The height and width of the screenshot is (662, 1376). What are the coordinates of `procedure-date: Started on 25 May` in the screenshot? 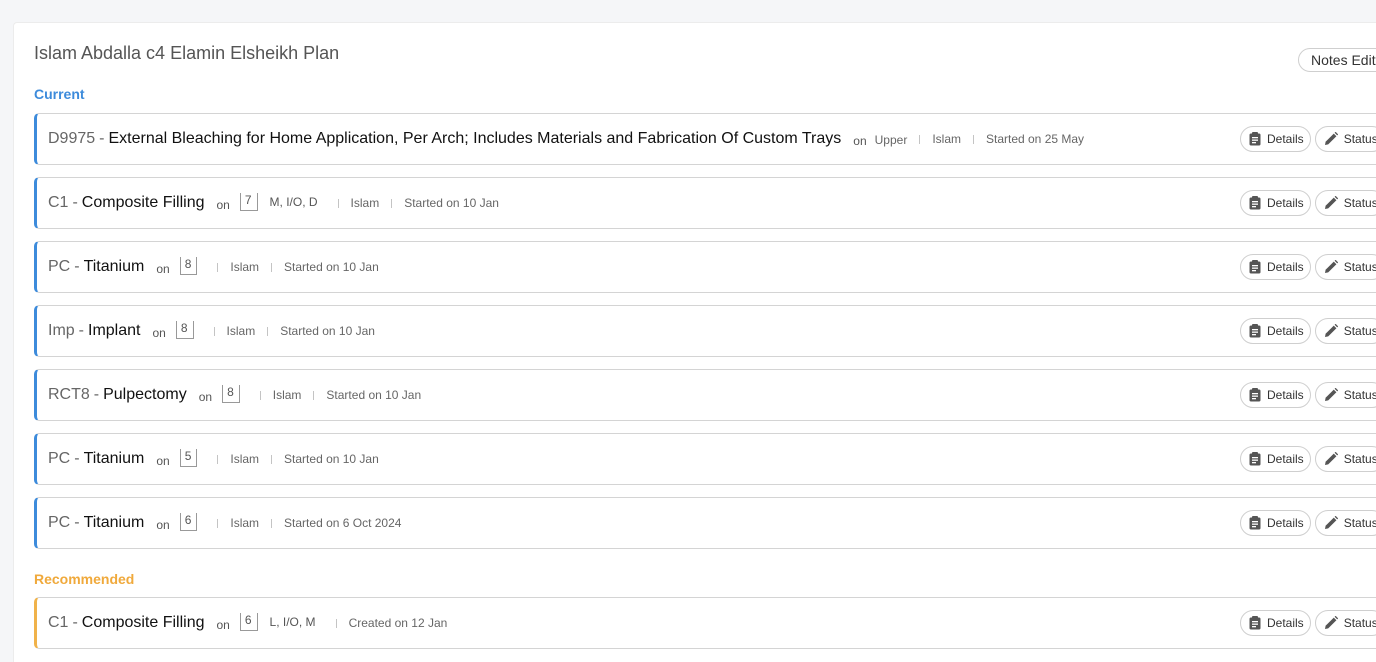 It's located at (1035, 139).